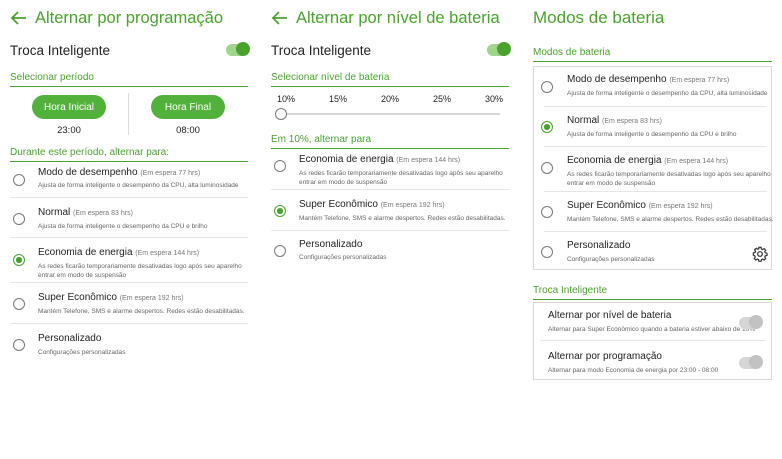 Image resolution: width=782 pixels, height=459 pixels. I want to click on app-bar: Modos de bateria, so click(652, 18).